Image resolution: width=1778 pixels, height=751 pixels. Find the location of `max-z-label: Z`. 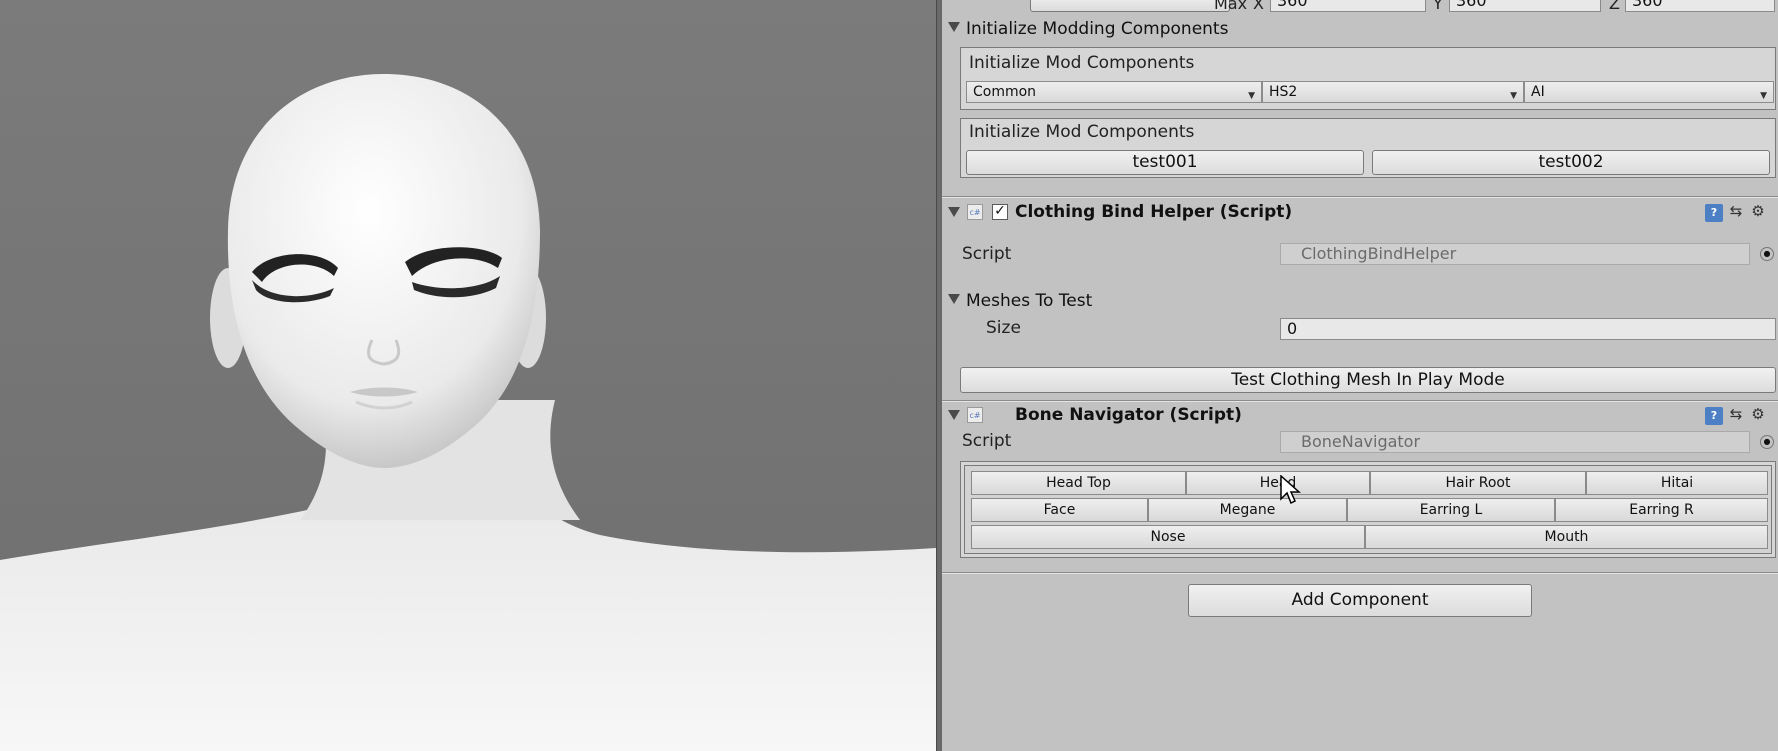

max-z-label: Z is located at coordinates (1614, 6).